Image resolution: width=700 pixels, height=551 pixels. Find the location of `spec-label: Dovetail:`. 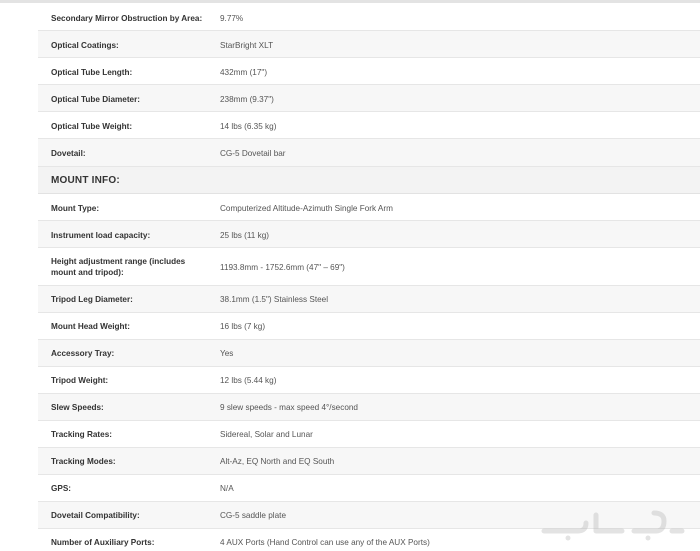

spec-label: Dovetail: is located at coordinates (68, 153).